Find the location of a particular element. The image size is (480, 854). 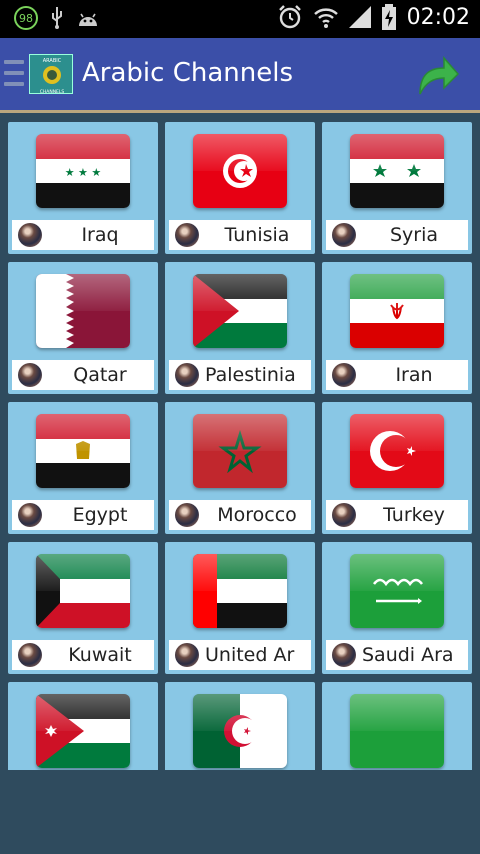

drawer-menu-icon is located at coordinates (14, 75).